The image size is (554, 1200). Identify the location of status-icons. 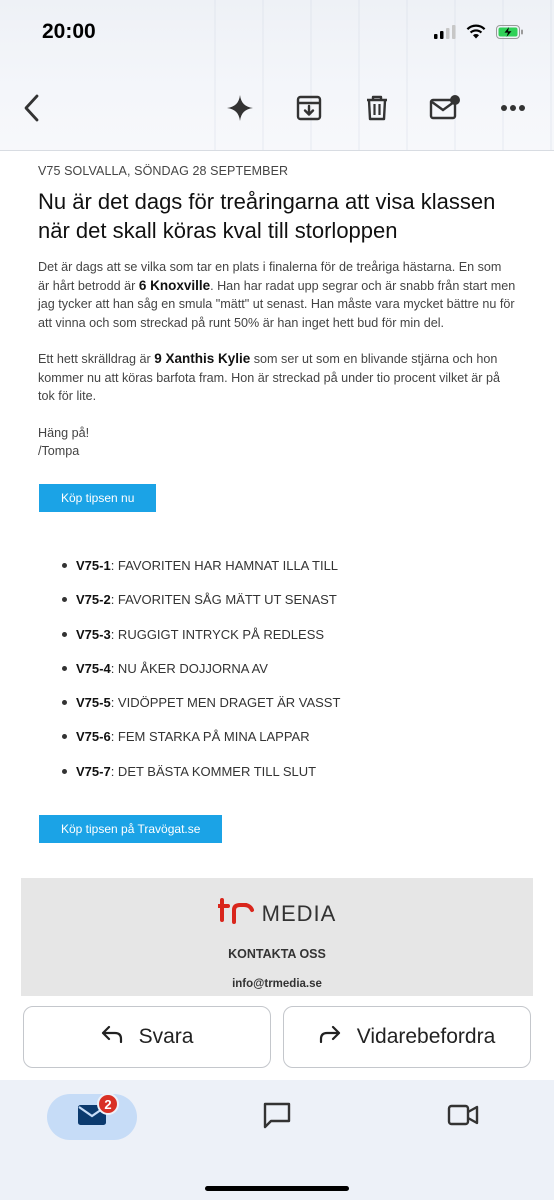
(479, 34).